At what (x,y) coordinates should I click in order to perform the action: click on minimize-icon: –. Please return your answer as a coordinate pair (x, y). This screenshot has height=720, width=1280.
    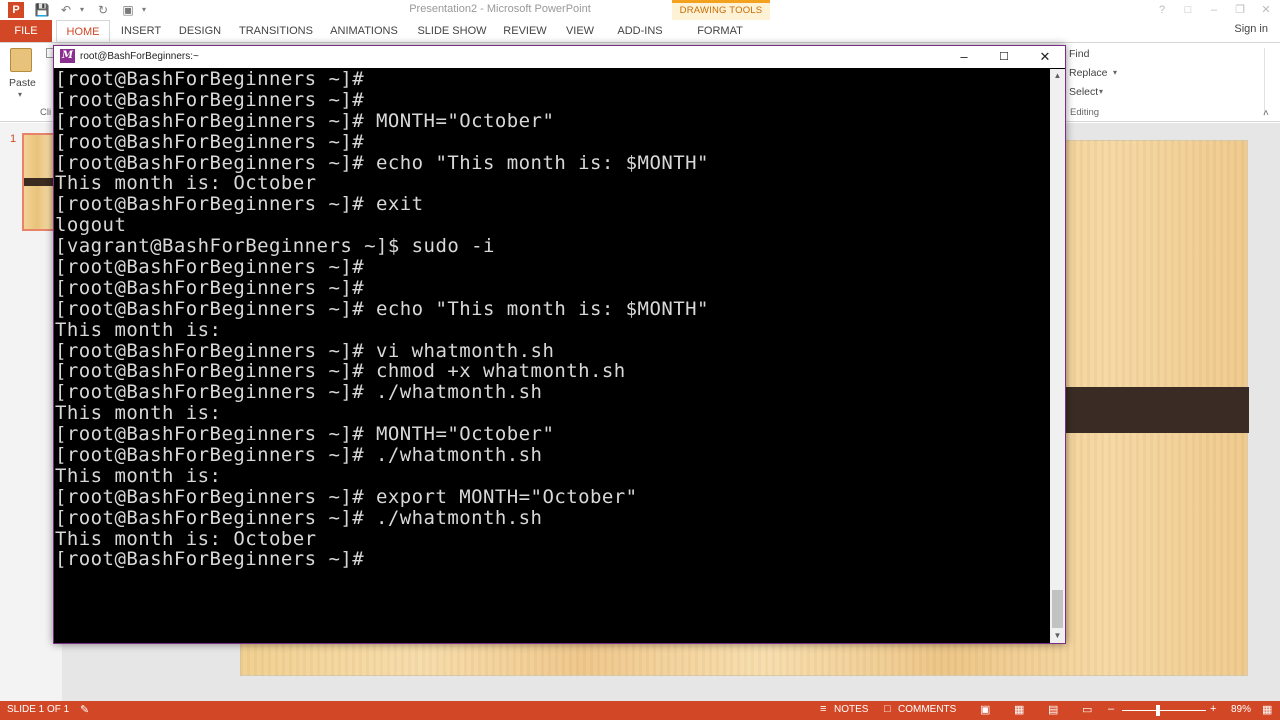
    Looking at the image, I should click on (1214, 10).